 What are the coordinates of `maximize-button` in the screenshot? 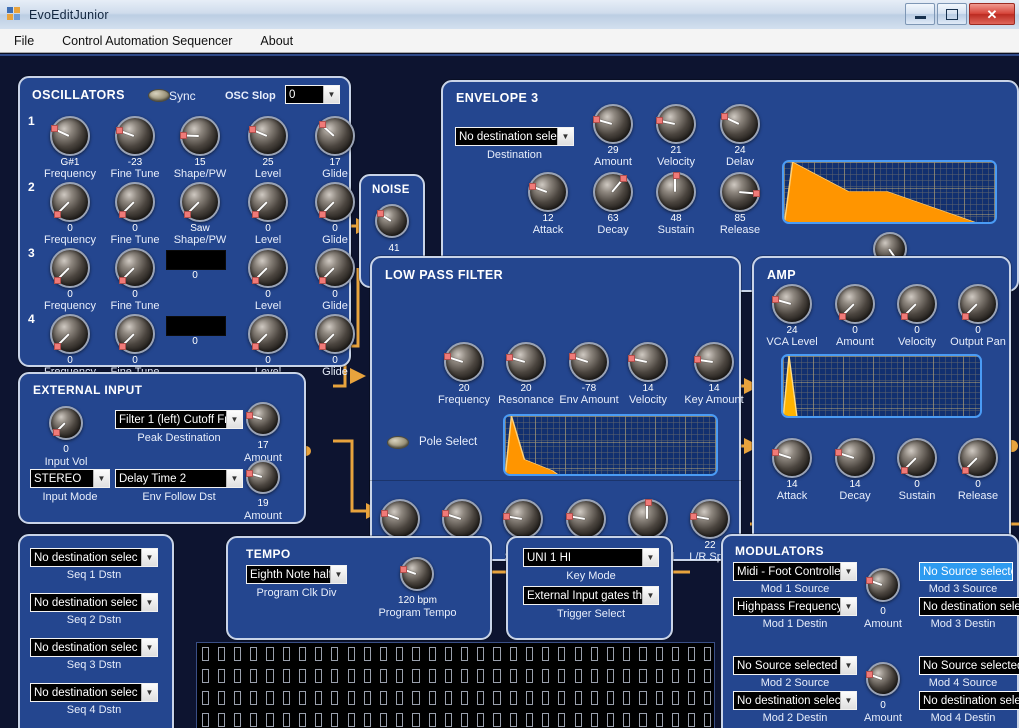 It's located at (952, 14).